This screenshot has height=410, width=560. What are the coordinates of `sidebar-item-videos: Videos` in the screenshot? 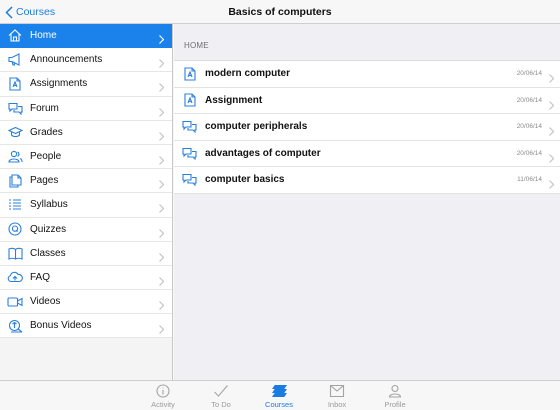 It's located at (86, 302).